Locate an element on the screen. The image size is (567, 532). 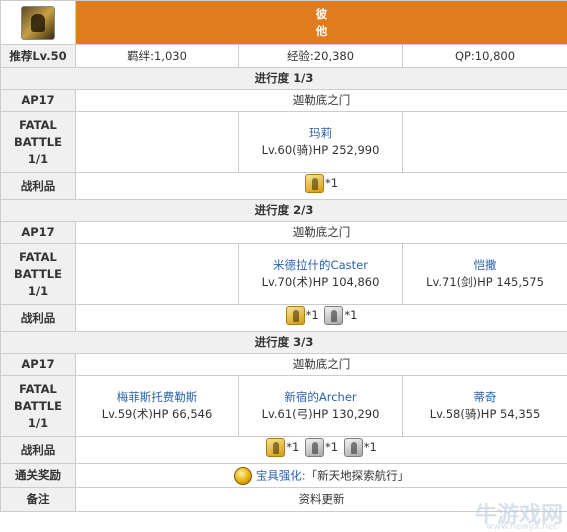
enemy-slot-3-3: 蒂奇 Lv.58(骑)HP 54,355 is located at coordinates (484, 406).